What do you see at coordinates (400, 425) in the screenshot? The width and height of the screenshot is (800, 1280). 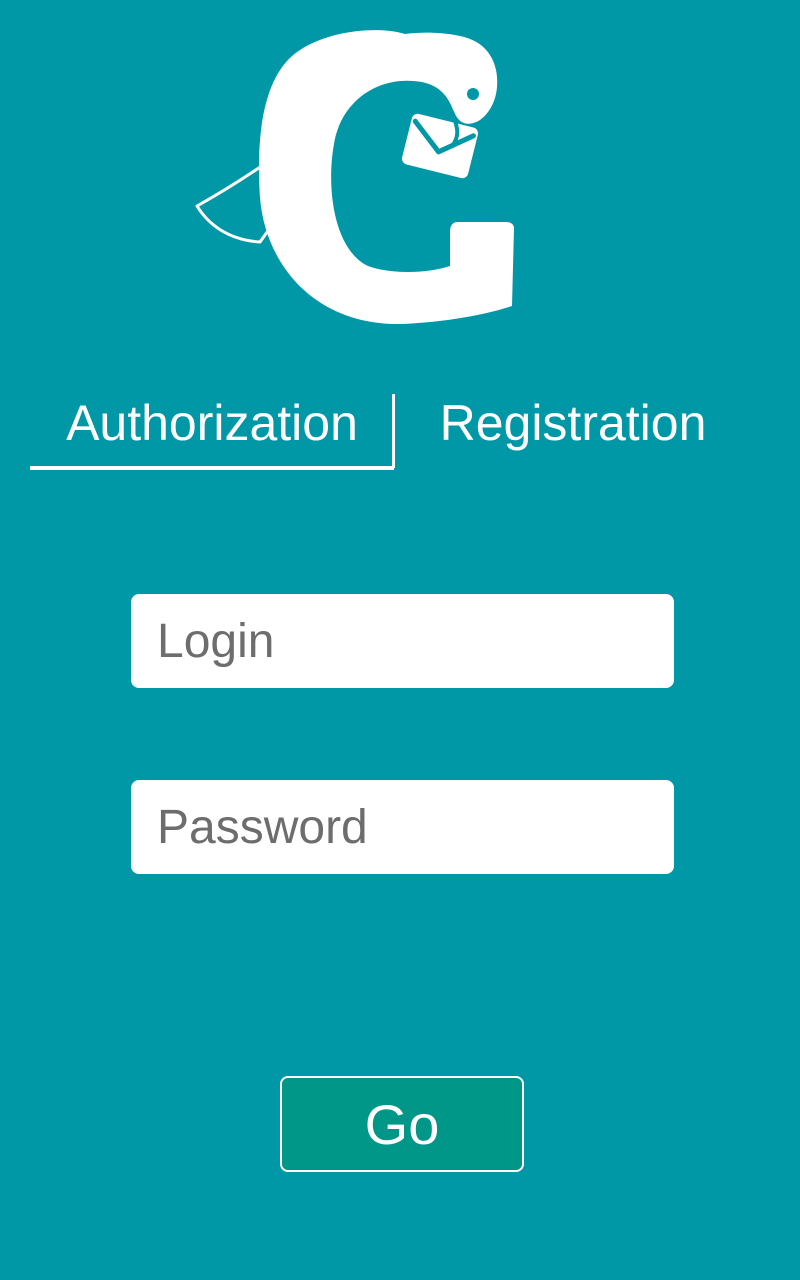 I see `auth-tabs: Authorization Registration` at bounding box center [400, 425].